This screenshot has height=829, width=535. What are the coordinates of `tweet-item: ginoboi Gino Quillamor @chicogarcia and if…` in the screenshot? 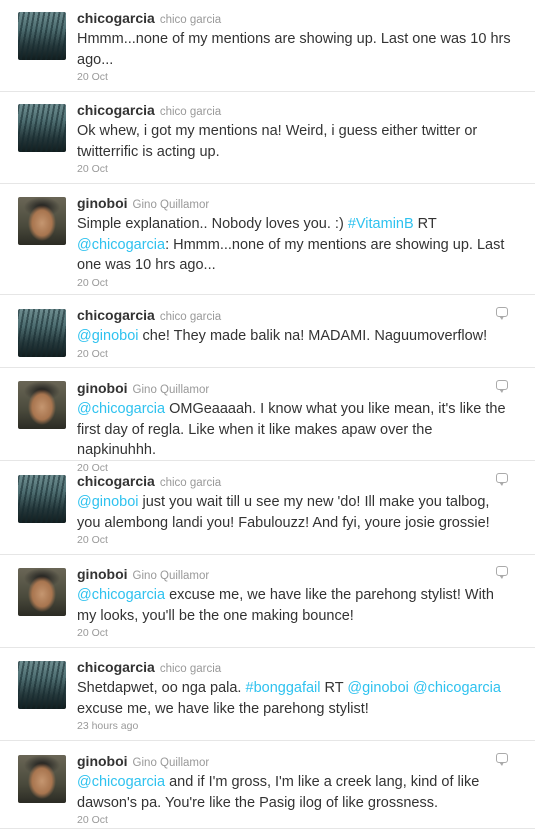 It's located at (267, 785).